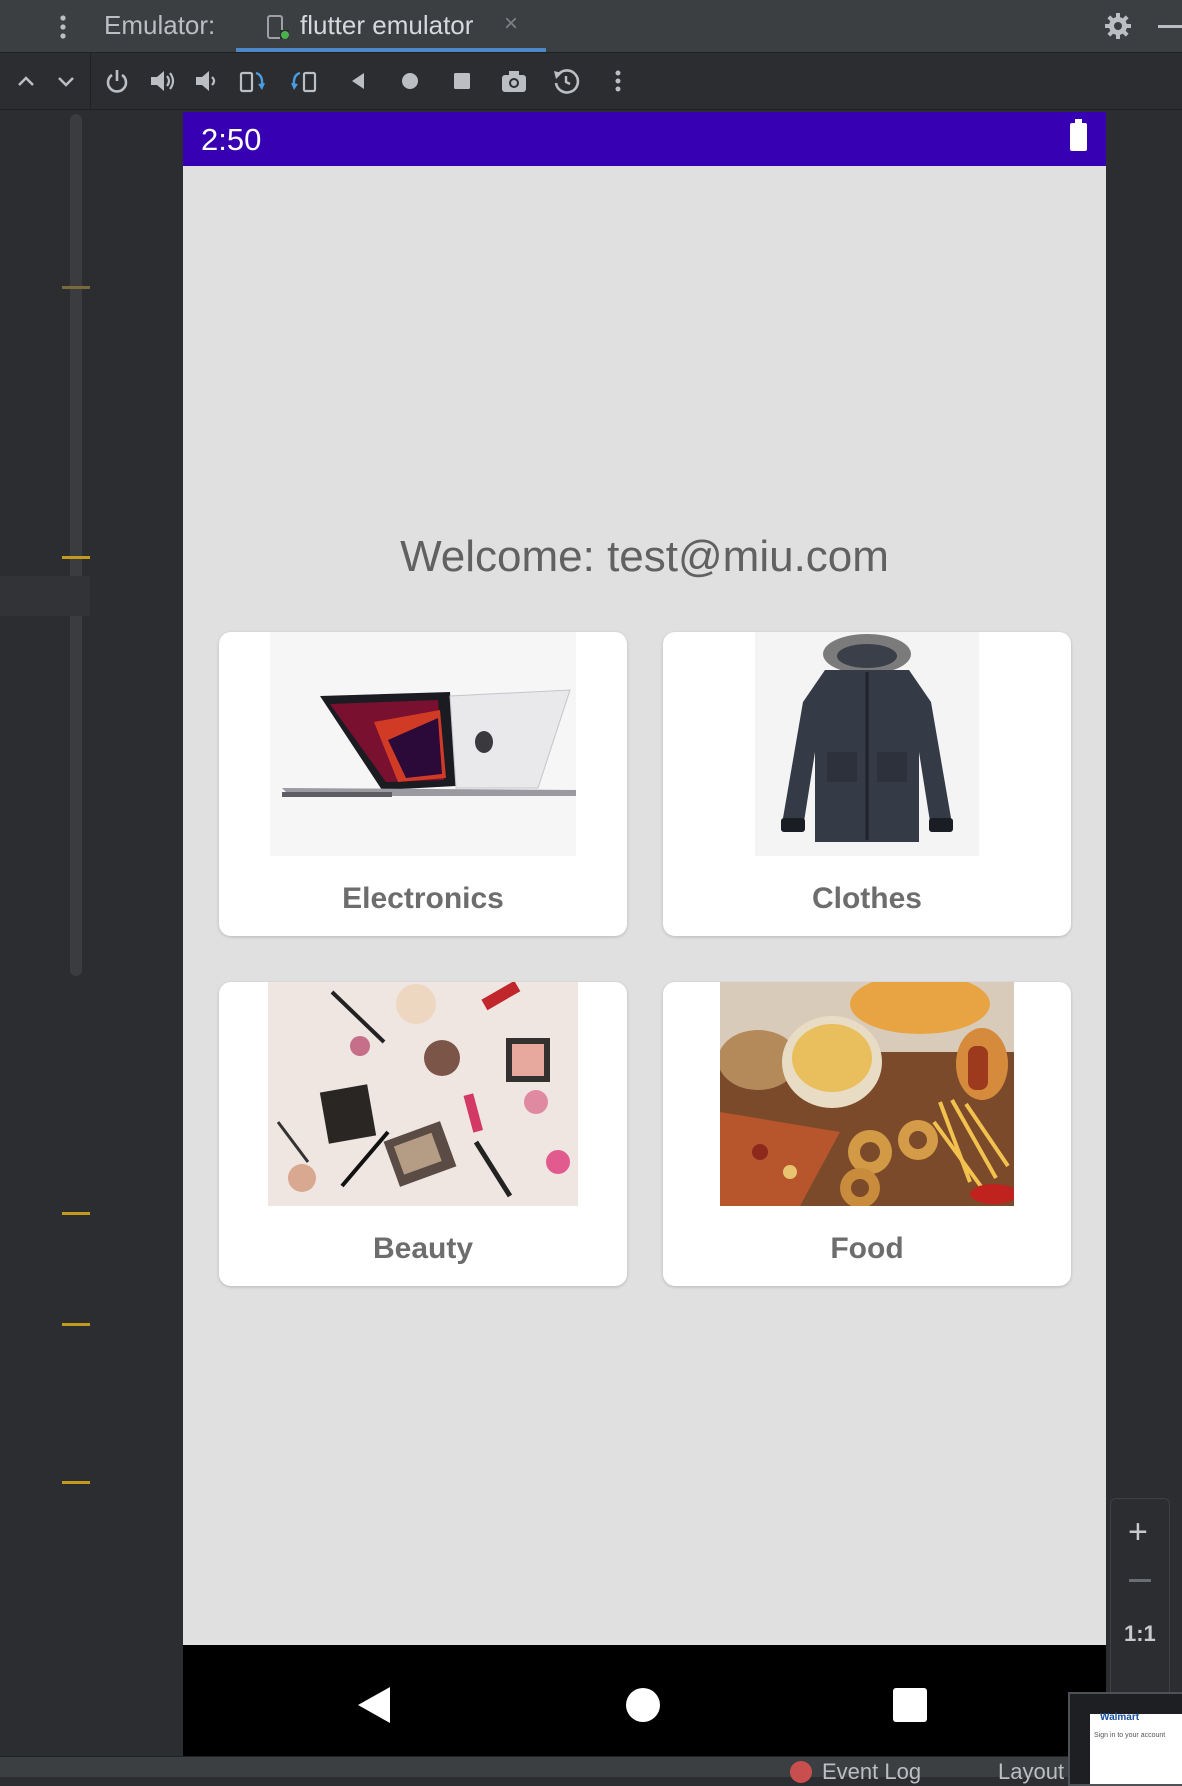  I want to click on emulator-toolbar, so click(591, 81).